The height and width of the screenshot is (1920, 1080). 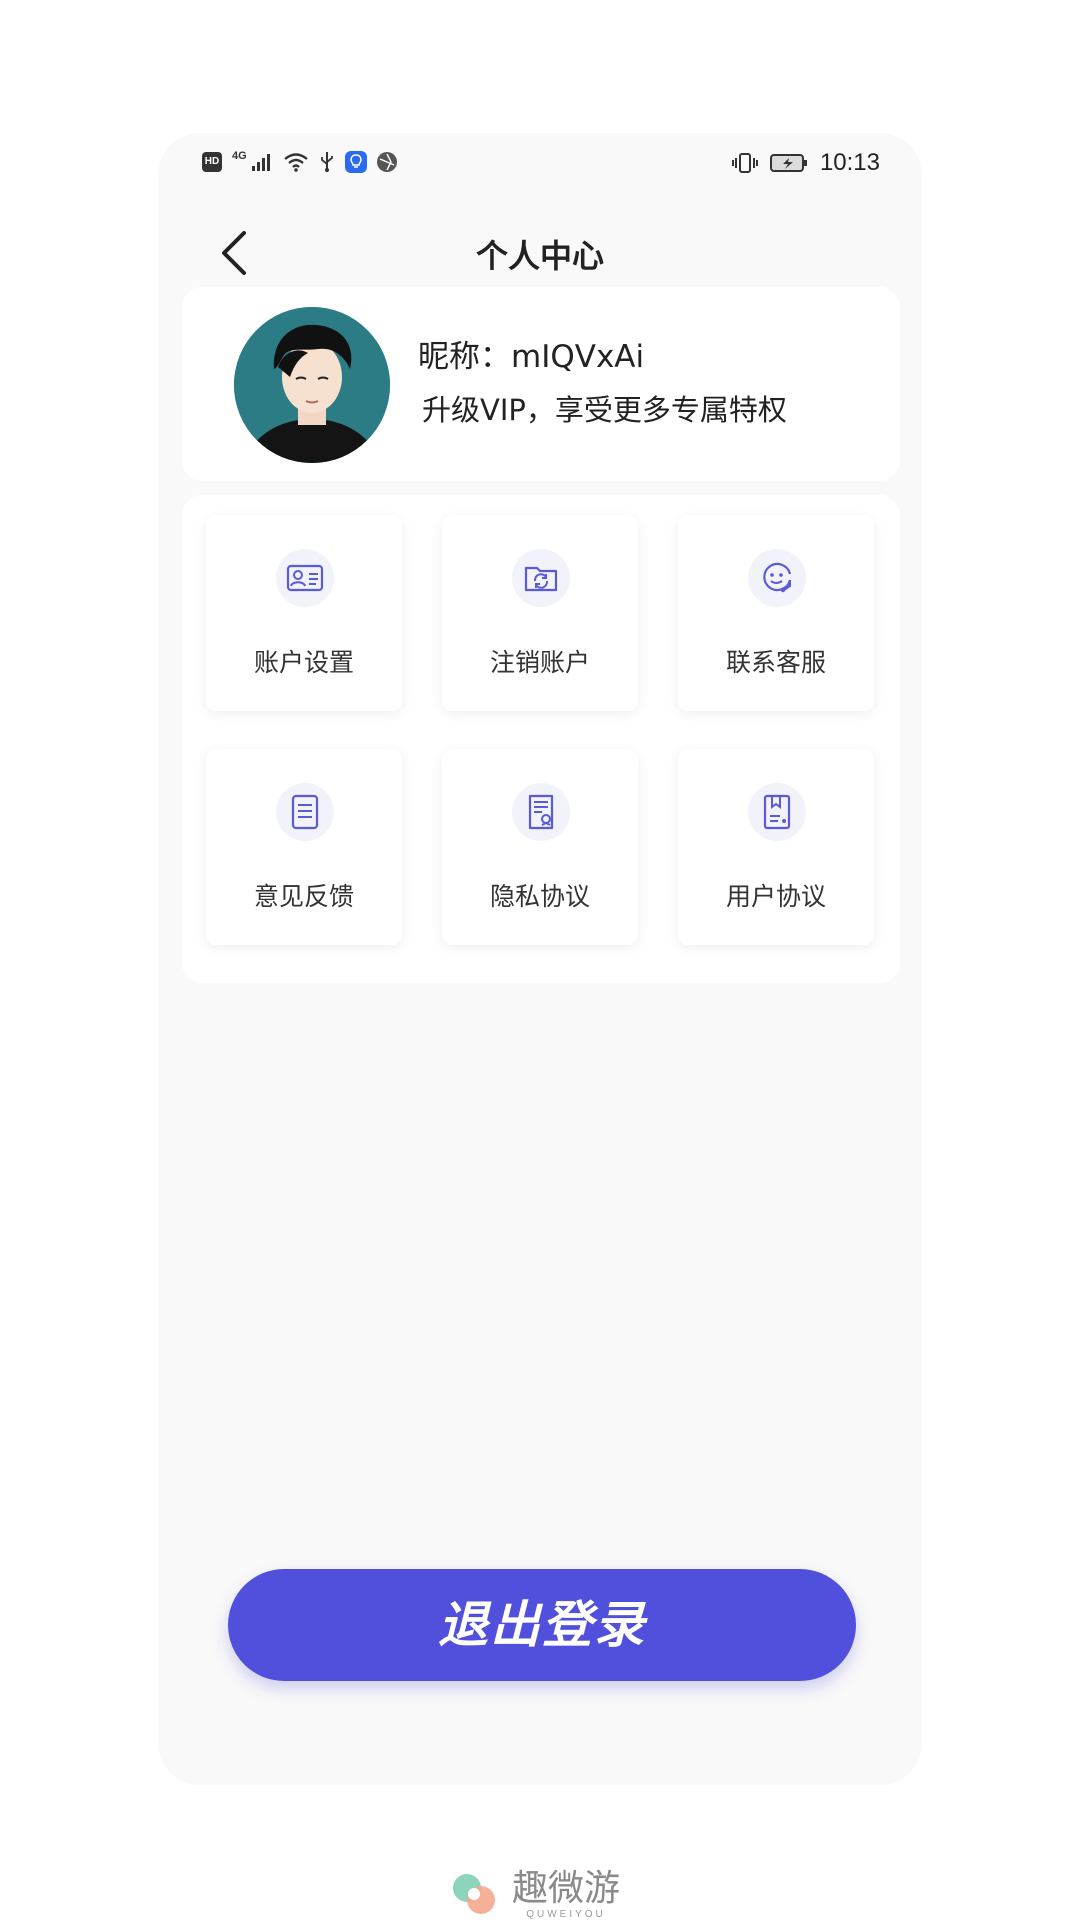 What do you see at coordinates (539, 896) in the screenshot?
I see `menu-label: 隐私协议` at bounding box center [539, 896].